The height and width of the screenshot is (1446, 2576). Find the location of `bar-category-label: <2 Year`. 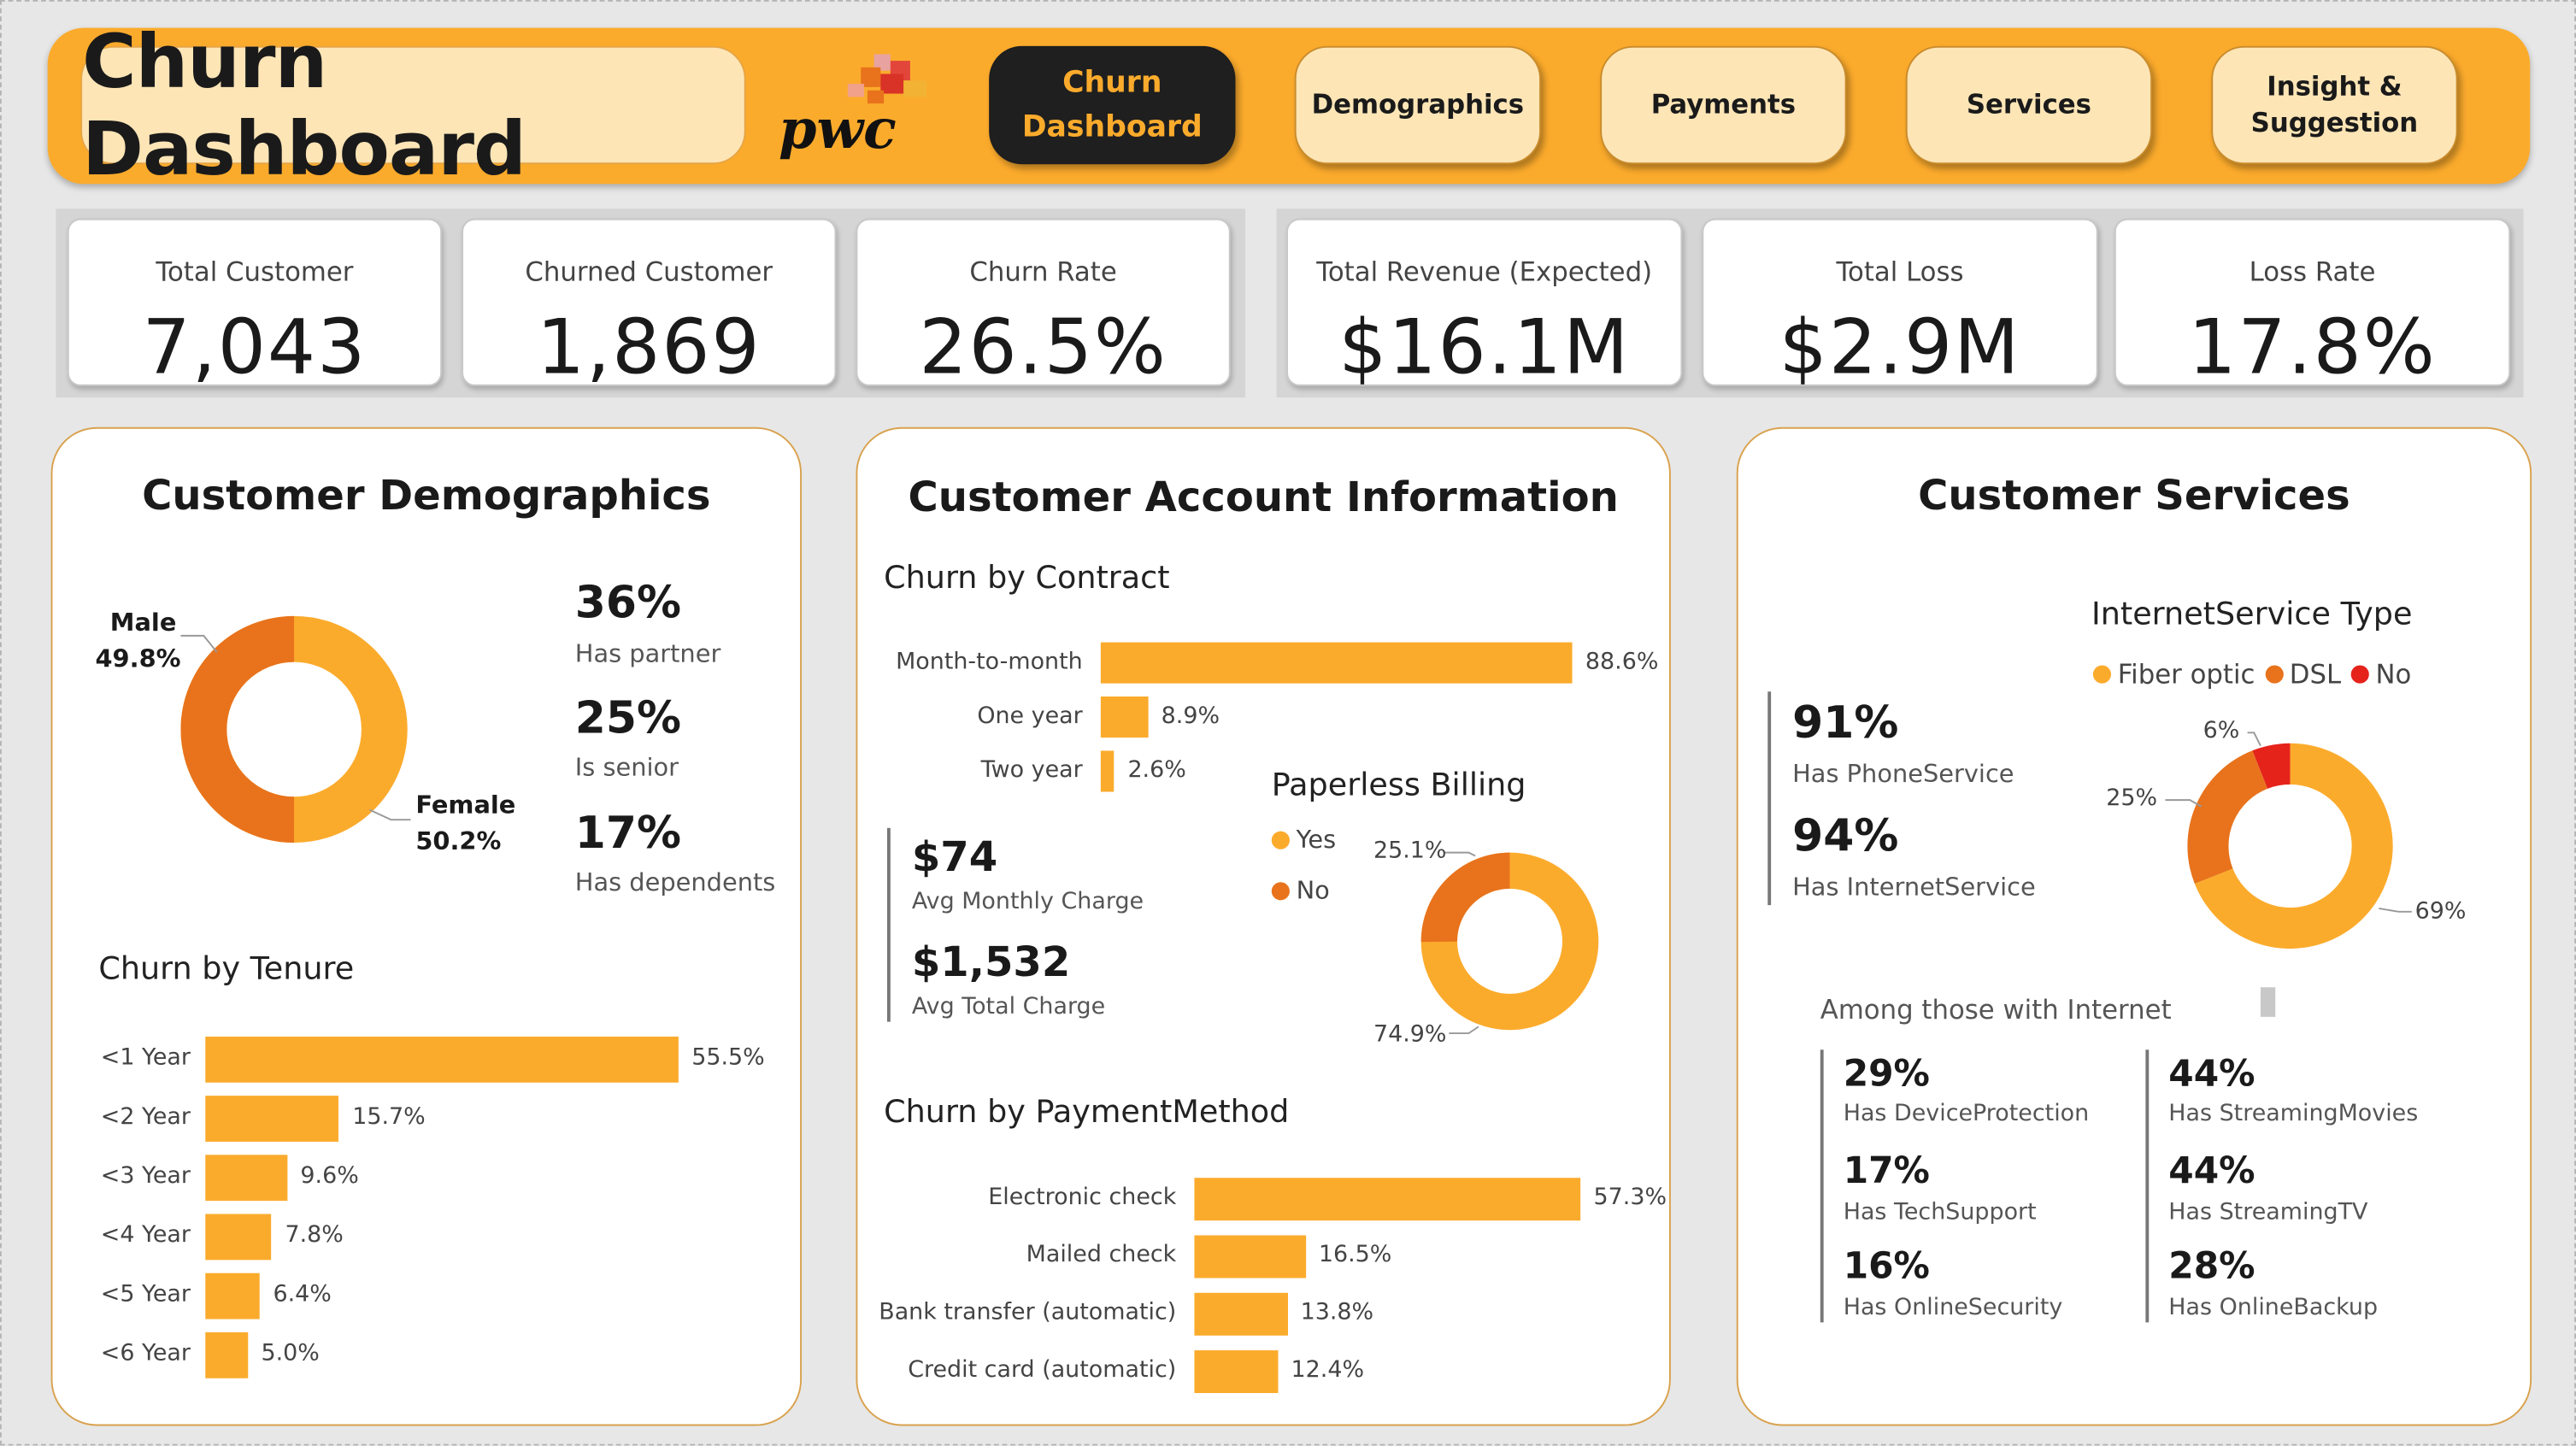

bar-category-label: <2 Year is located at coordinates (145, 1117).